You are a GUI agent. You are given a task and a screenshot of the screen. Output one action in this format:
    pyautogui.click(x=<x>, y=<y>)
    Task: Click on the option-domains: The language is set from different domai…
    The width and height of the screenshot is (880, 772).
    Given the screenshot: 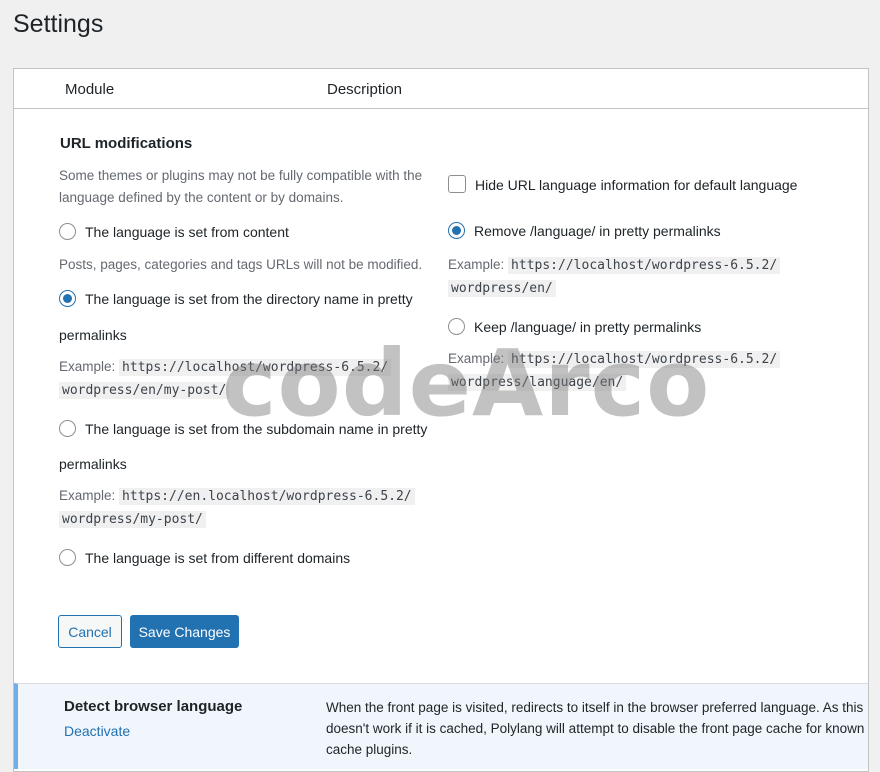 What is the action you would take?
    pyautogui.click(x=251, y=558)
    